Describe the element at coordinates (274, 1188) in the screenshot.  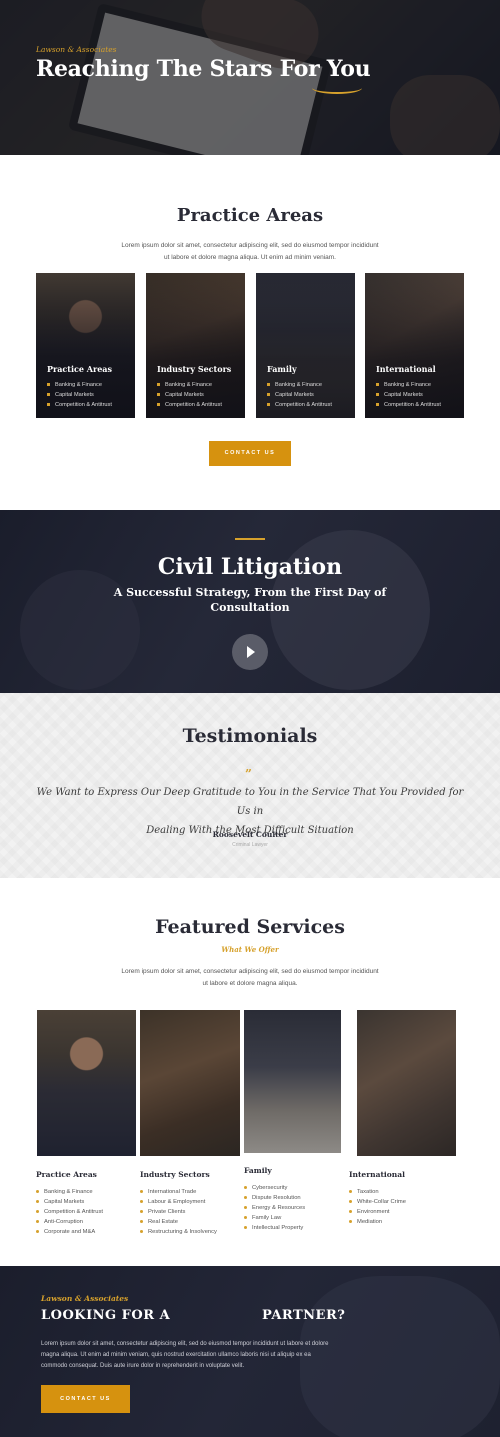
I see `list-item: Cybersecurity` at that location.